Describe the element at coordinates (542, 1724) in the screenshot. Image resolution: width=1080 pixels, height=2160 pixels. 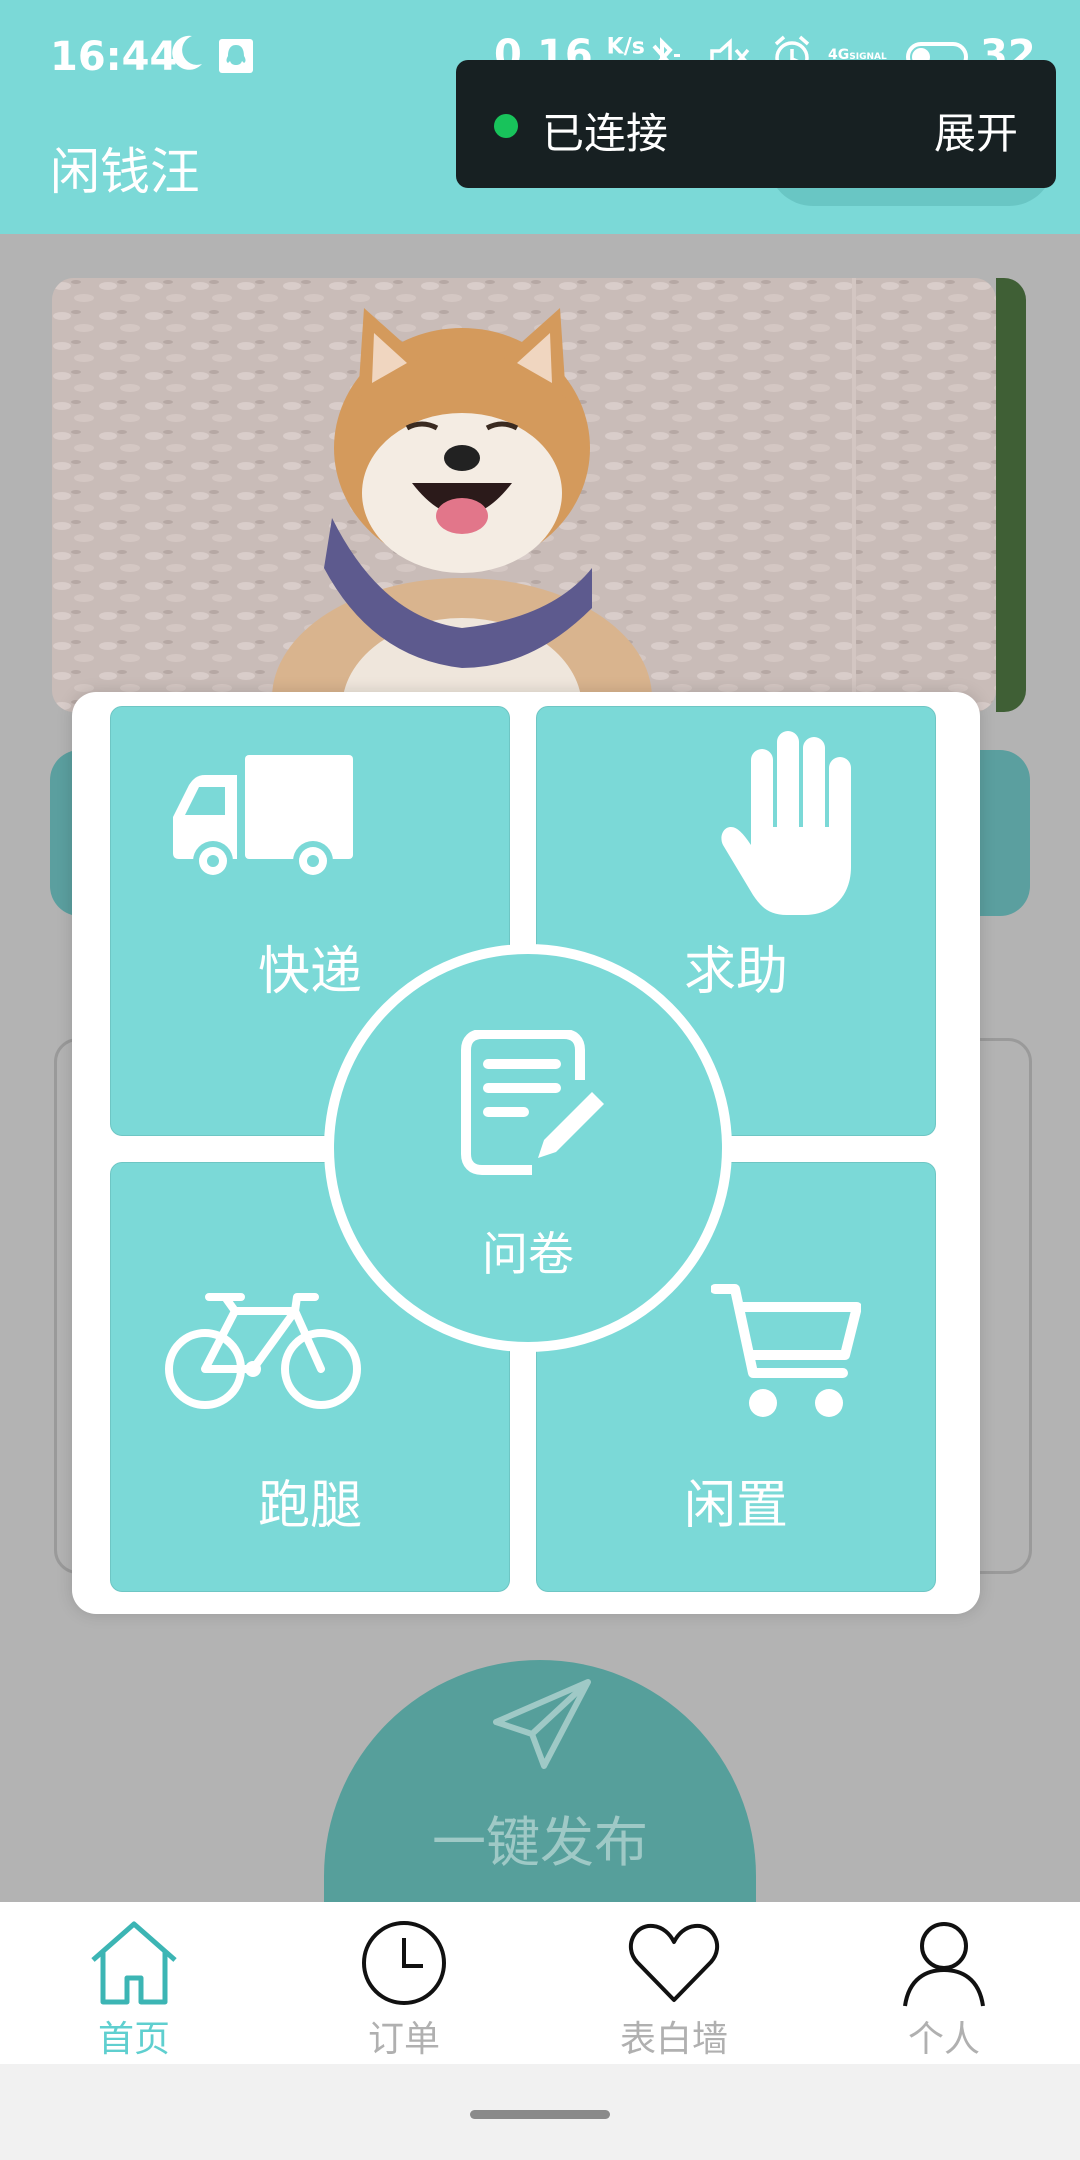
I see `paper-plane-icon` at that location.